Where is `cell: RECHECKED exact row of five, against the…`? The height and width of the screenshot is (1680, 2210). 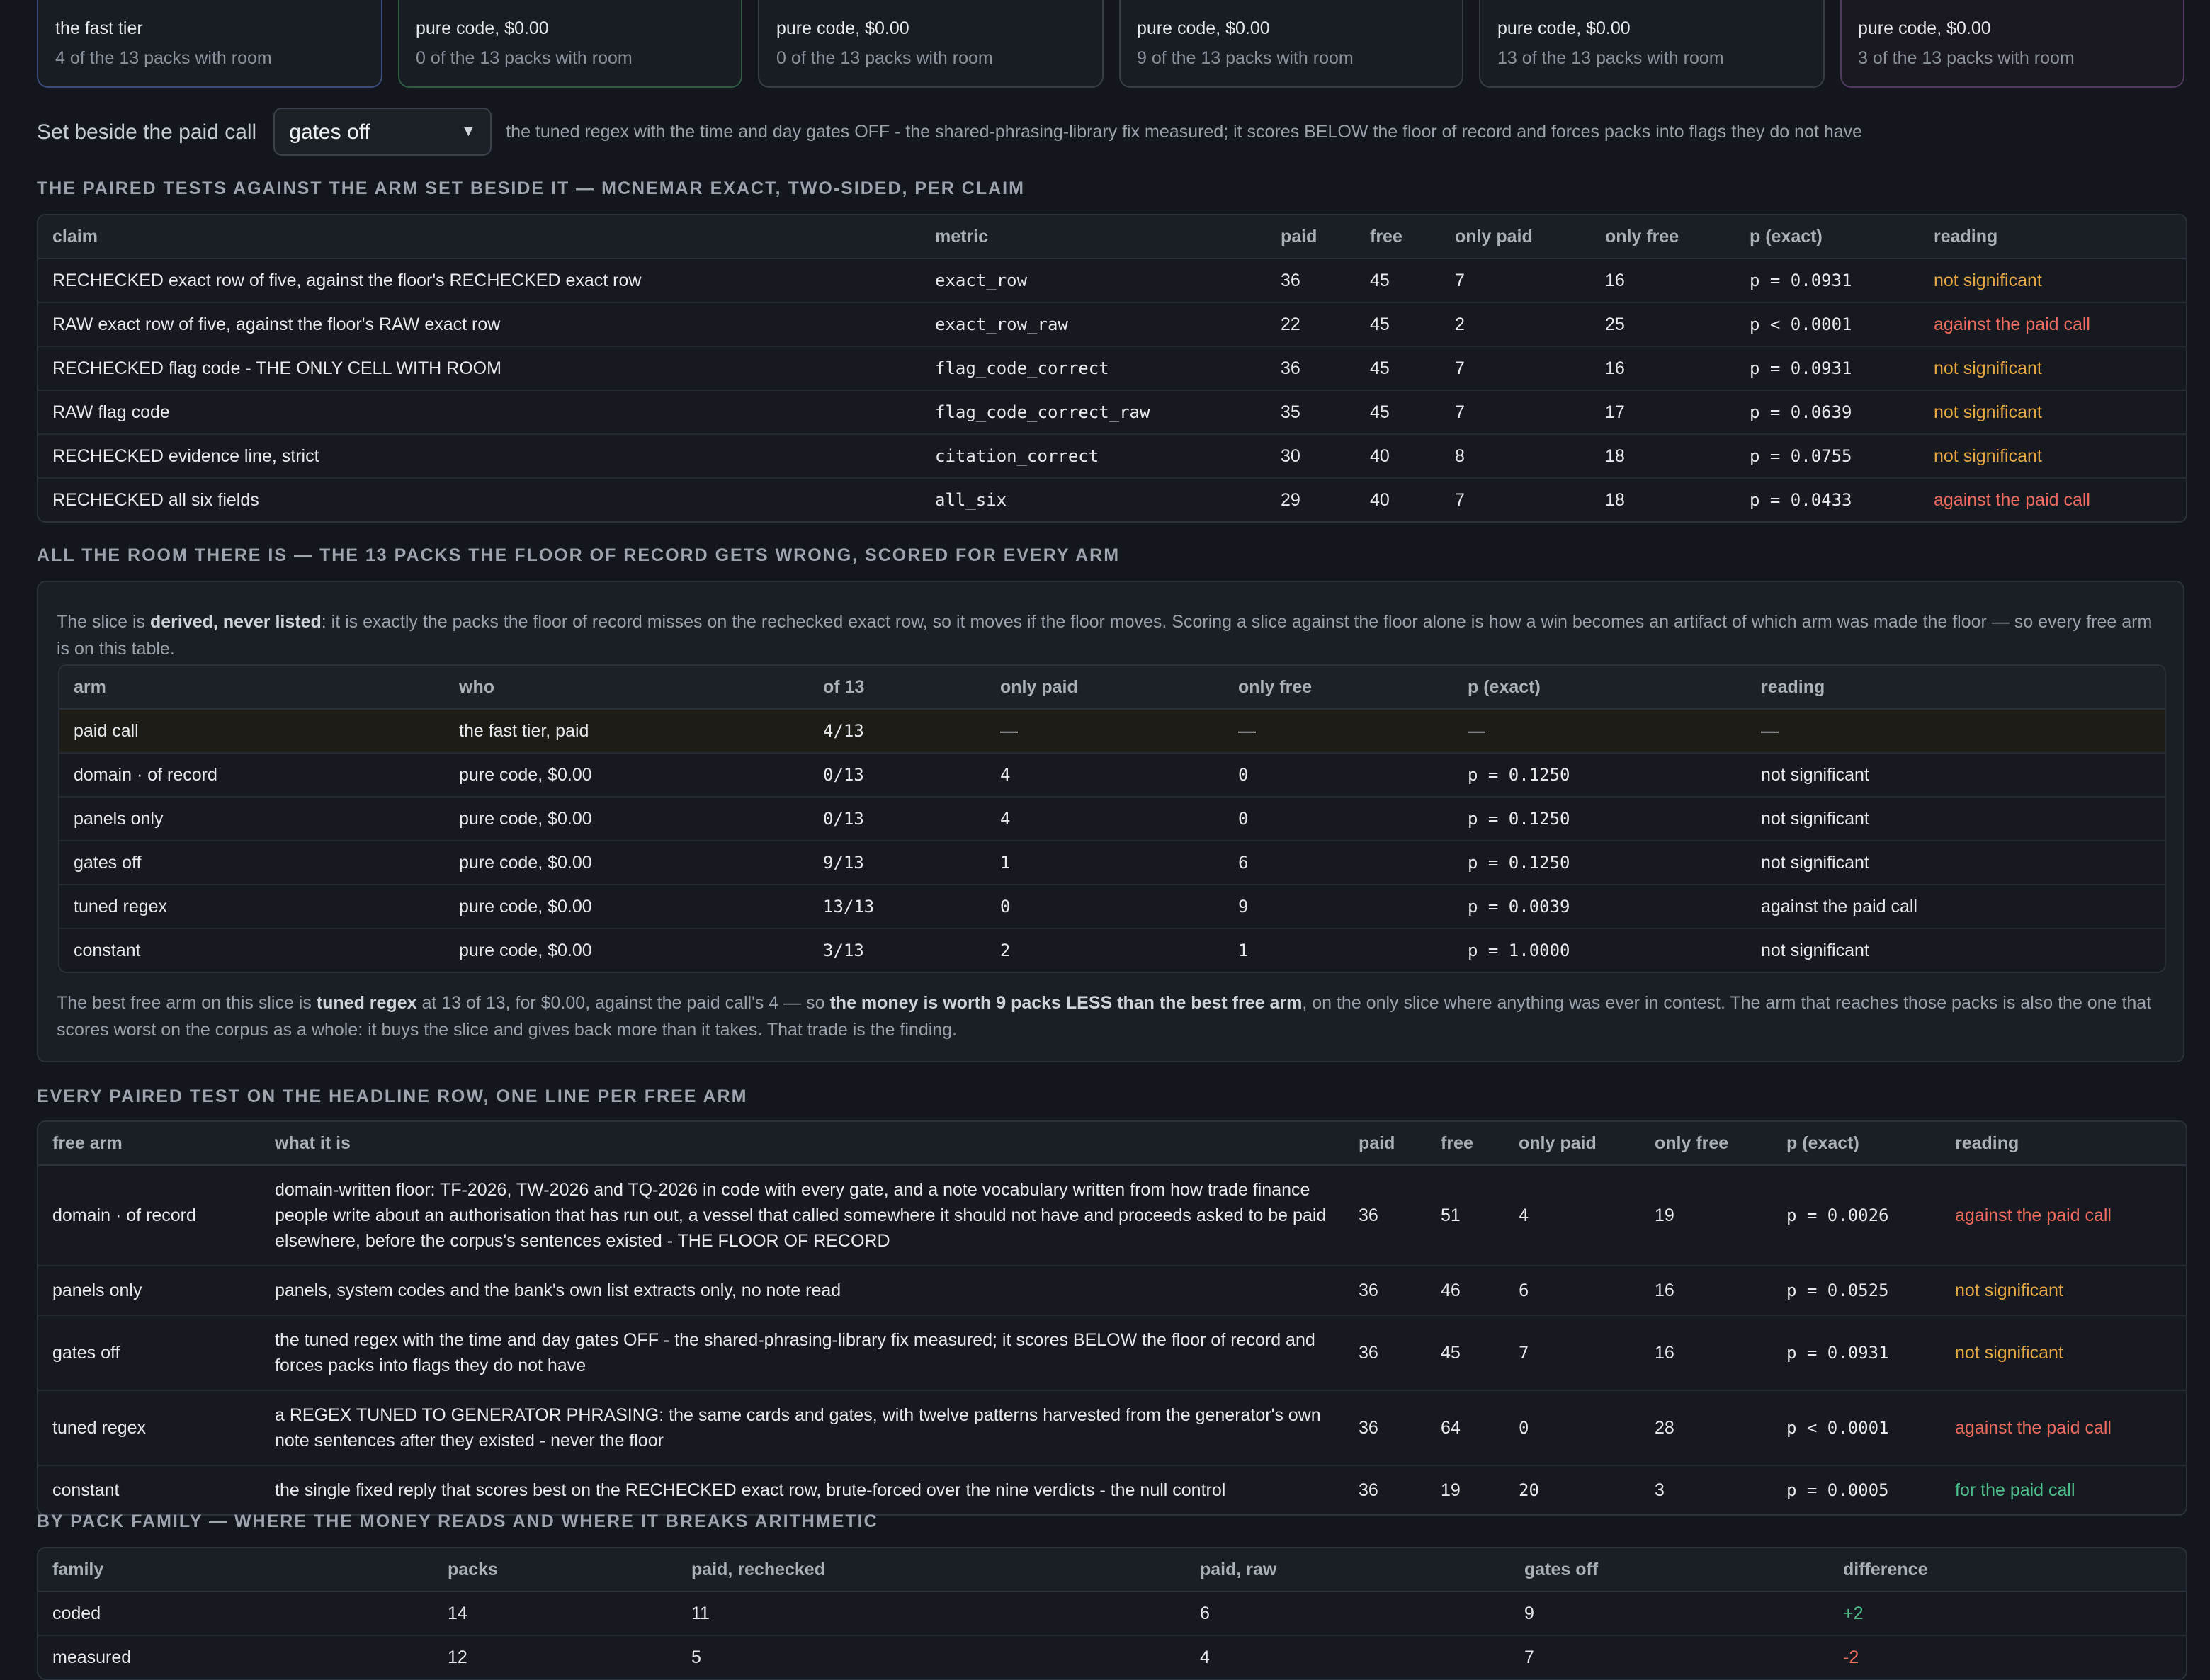
cell: RECHECKED exact row of five, against the… is located at coordinates (480, 281).